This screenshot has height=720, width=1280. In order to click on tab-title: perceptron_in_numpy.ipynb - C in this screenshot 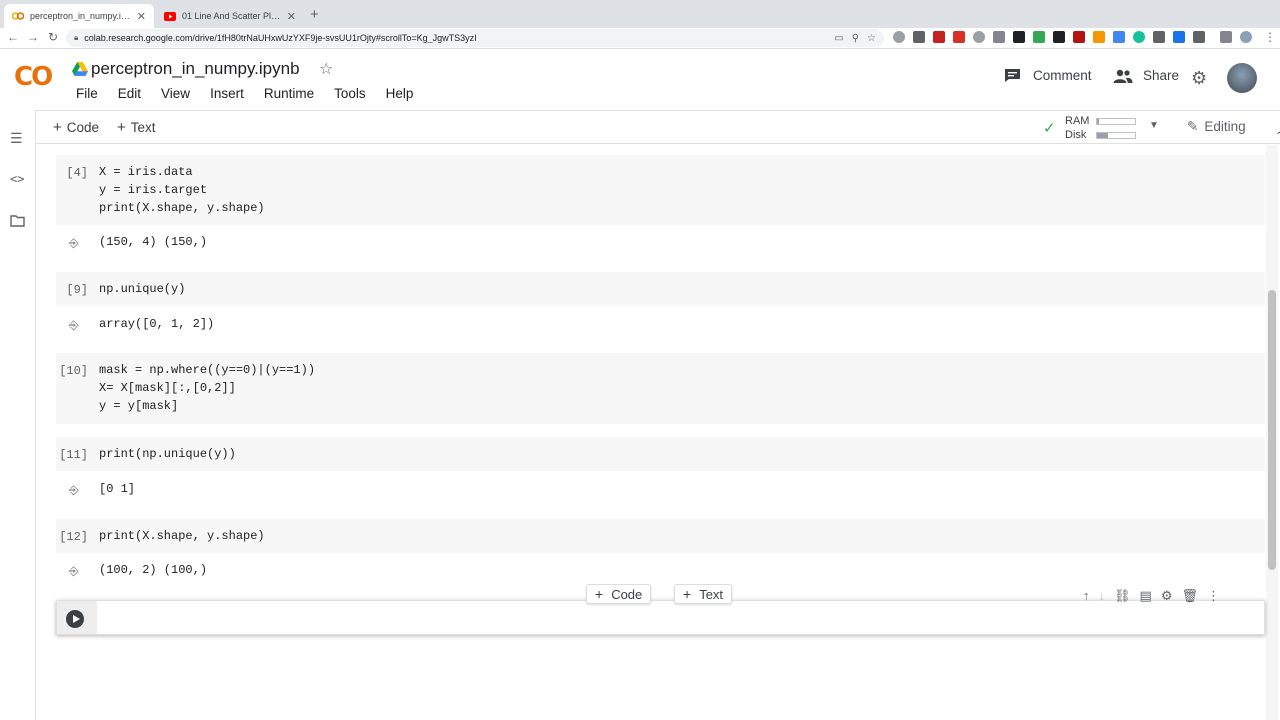, I will do `click(81, 16)`.